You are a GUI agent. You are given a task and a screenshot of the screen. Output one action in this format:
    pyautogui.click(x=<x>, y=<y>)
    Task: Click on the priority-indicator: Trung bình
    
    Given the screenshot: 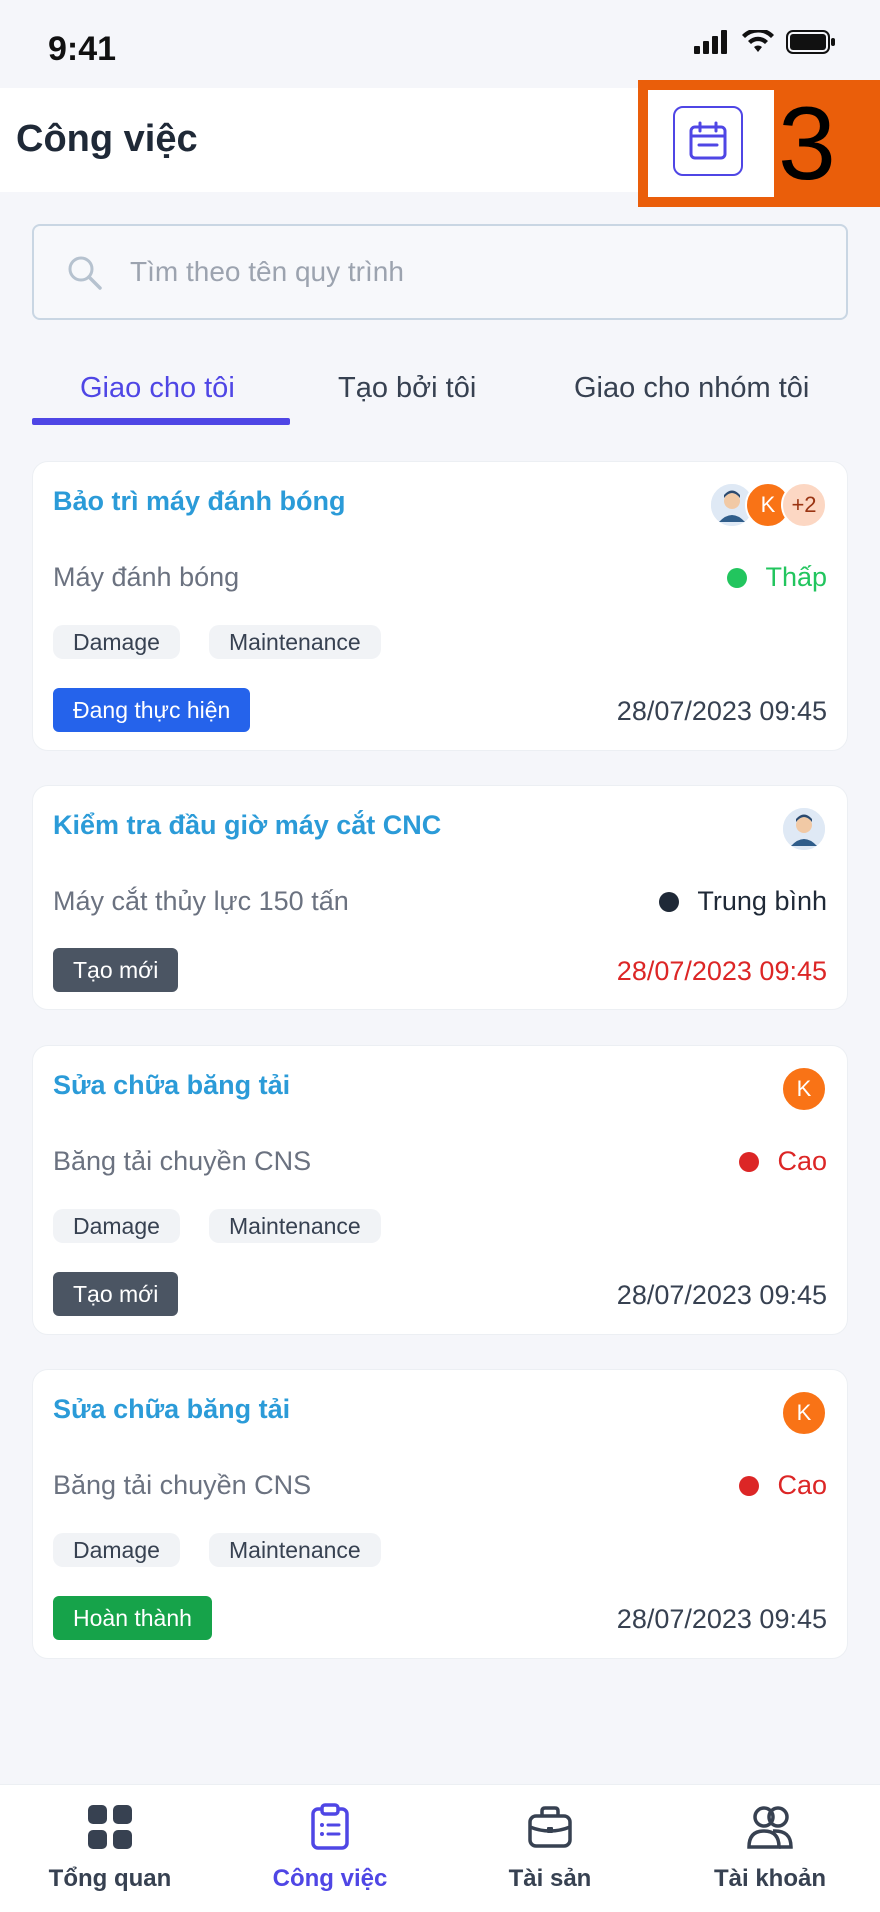 What is the action you would take?
    pyautogui.click(x=743, y=901)
    